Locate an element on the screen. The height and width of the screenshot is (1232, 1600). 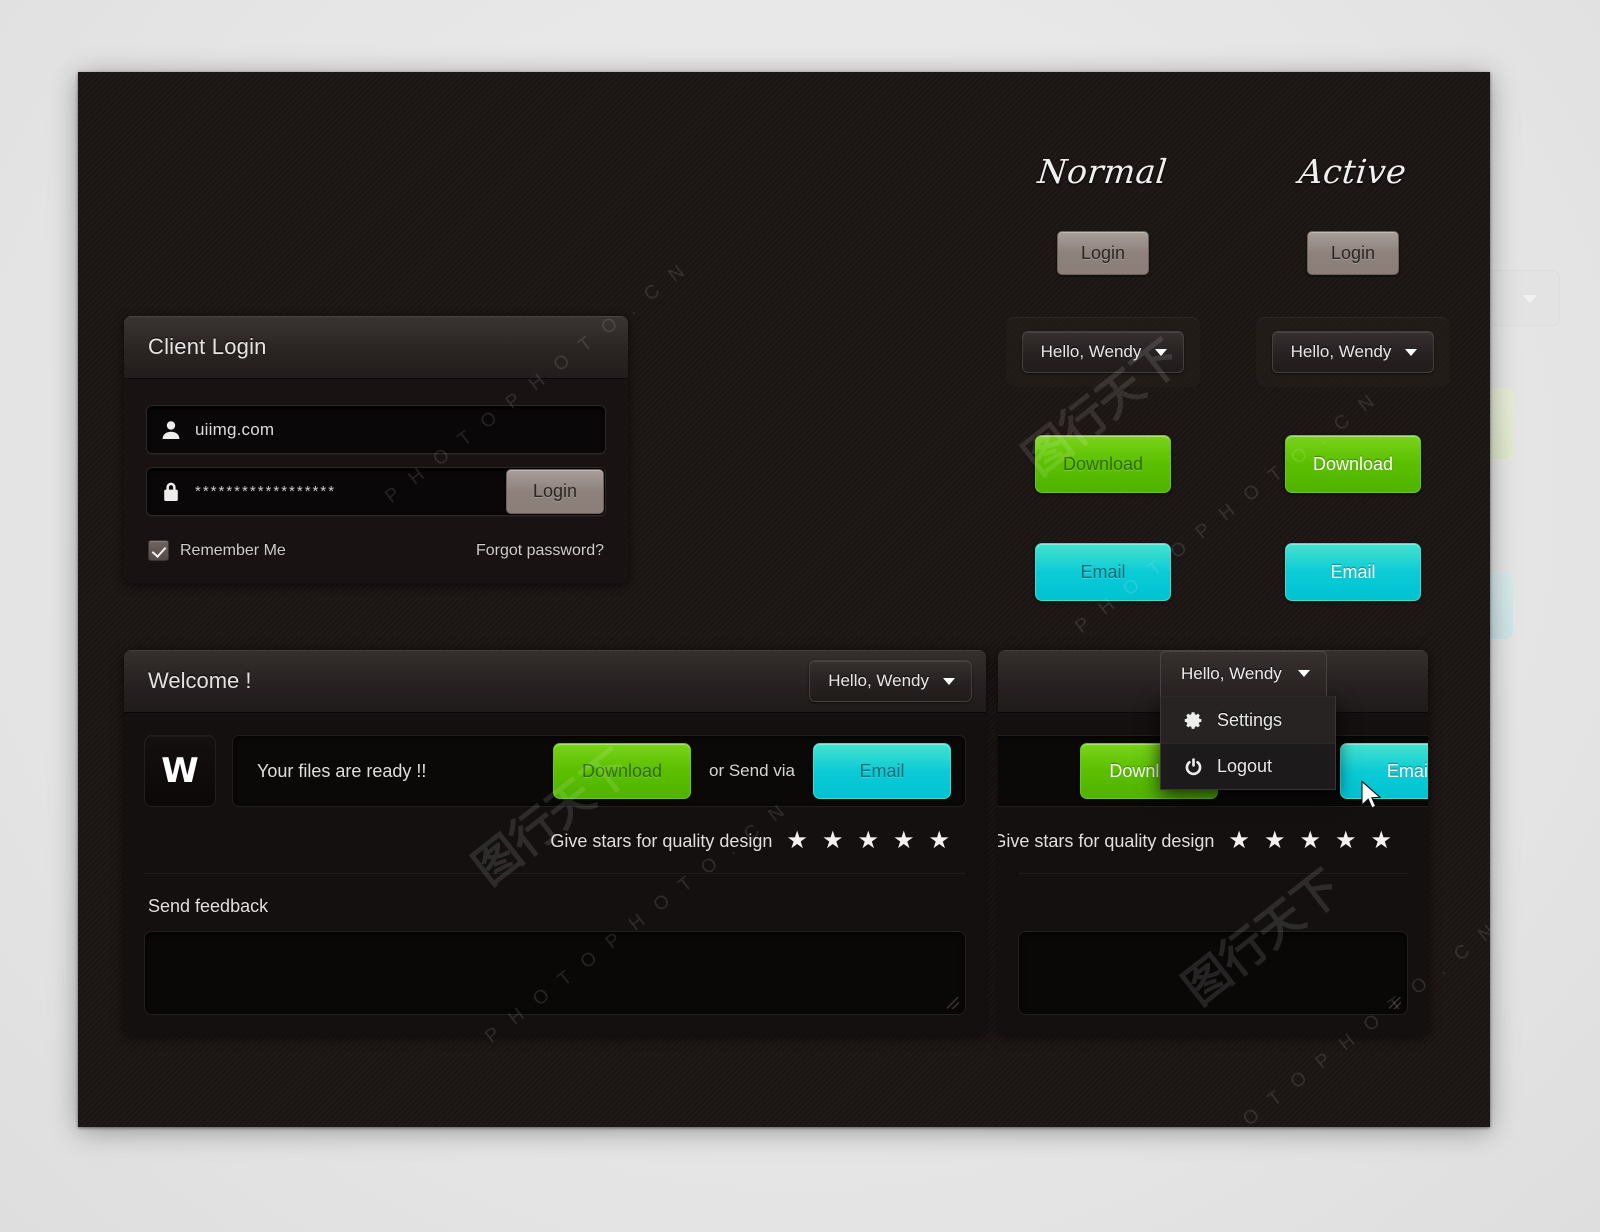
user-menu-trigger-label: Hello, Wendy is located at coordinates (1231, 673).